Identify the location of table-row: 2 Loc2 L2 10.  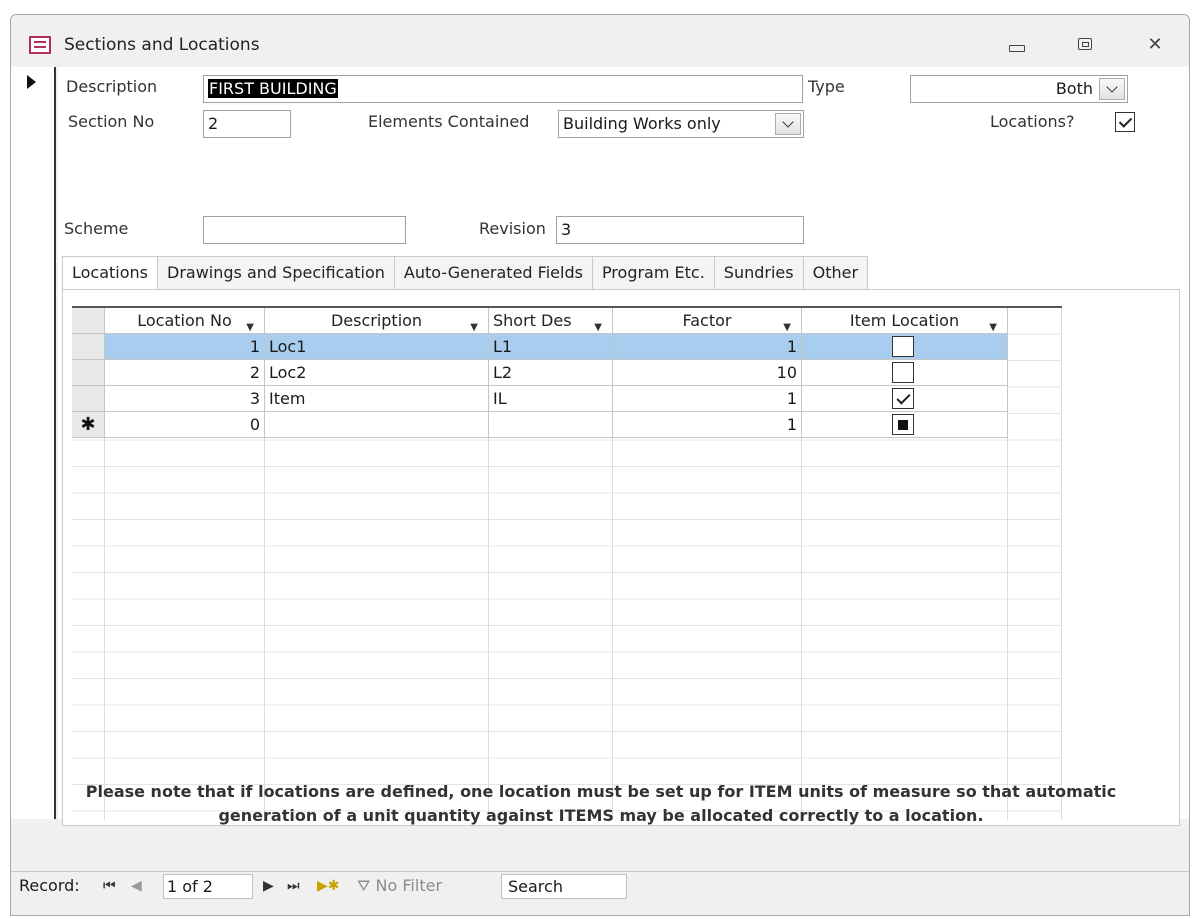
(540, 373).